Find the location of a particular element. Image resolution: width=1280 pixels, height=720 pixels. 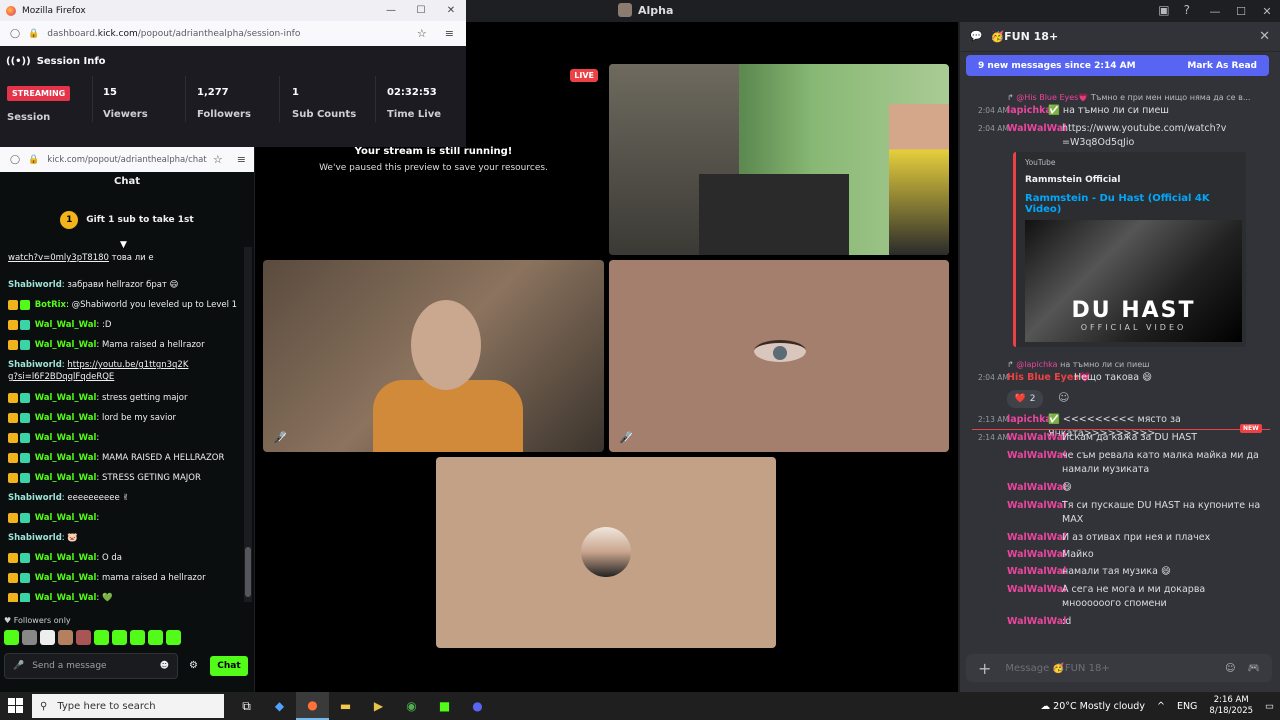

message-input: + Message 🥳FUN 18+ ☺ 🎮 is located at coordinates (1119, 668).